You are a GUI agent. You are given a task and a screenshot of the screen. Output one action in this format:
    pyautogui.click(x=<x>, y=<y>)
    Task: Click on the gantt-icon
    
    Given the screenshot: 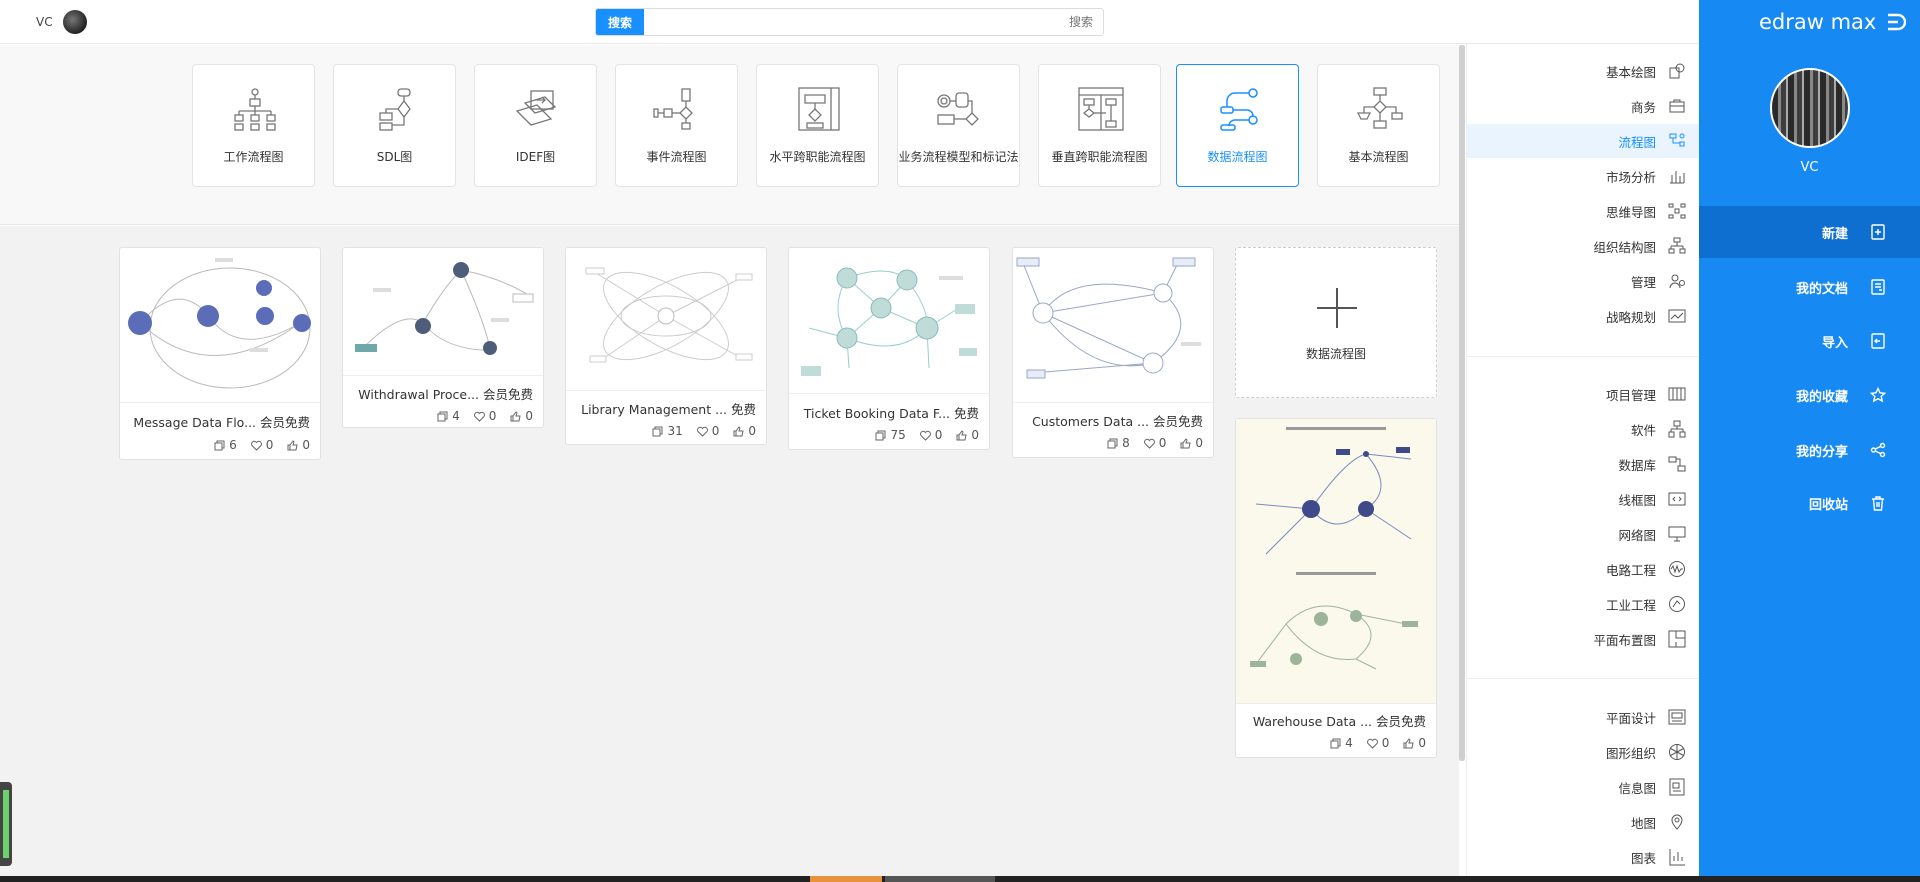 What is the action you would take?
    pyautogui.click(x=1677, y=394)
    